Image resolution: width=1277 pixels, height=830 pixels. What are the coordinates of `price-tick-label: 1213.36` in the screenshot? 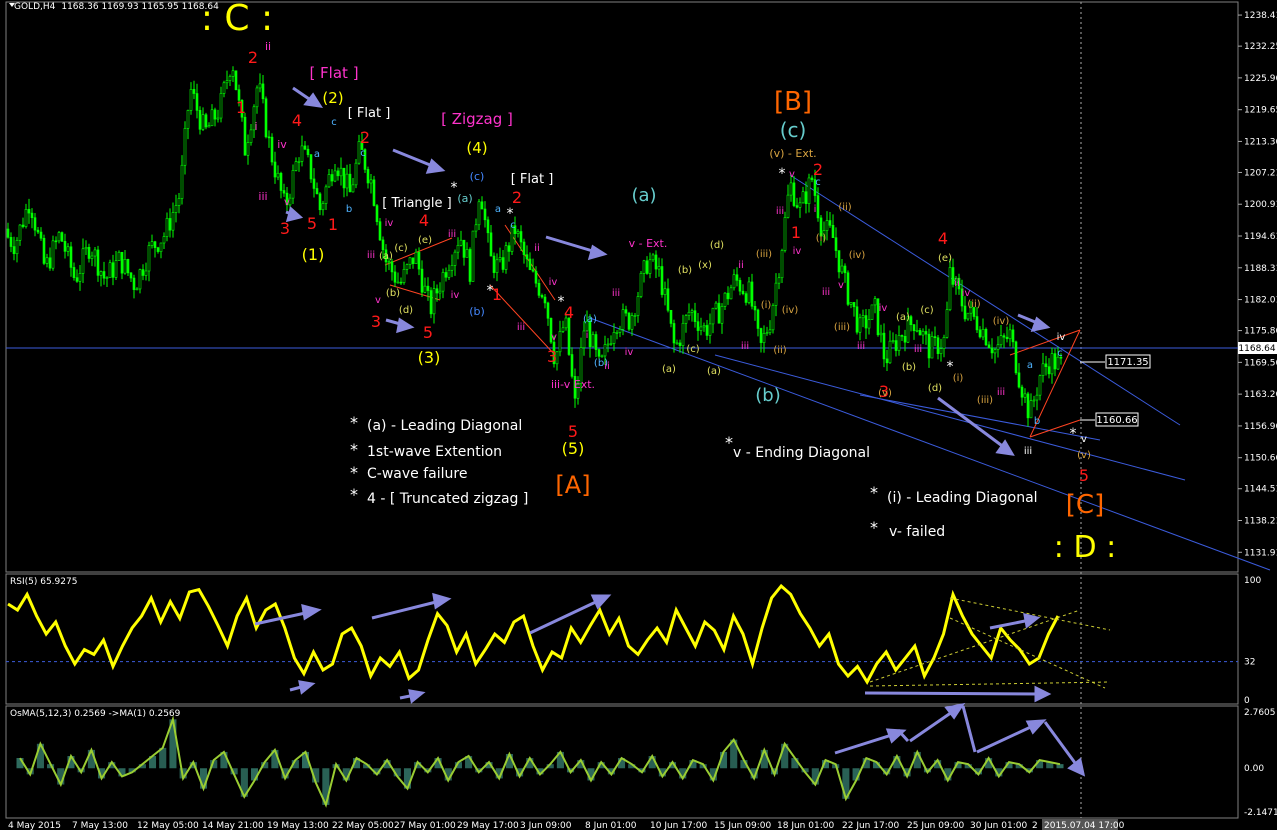 It's located at (1260, 142).